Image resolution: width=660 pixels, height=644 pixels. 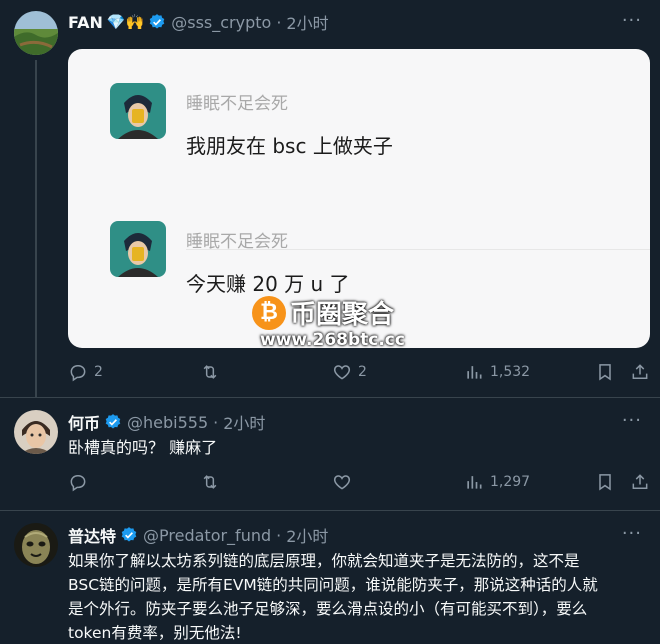 I want to click on like-count: 2, so click(x=362, y=372).